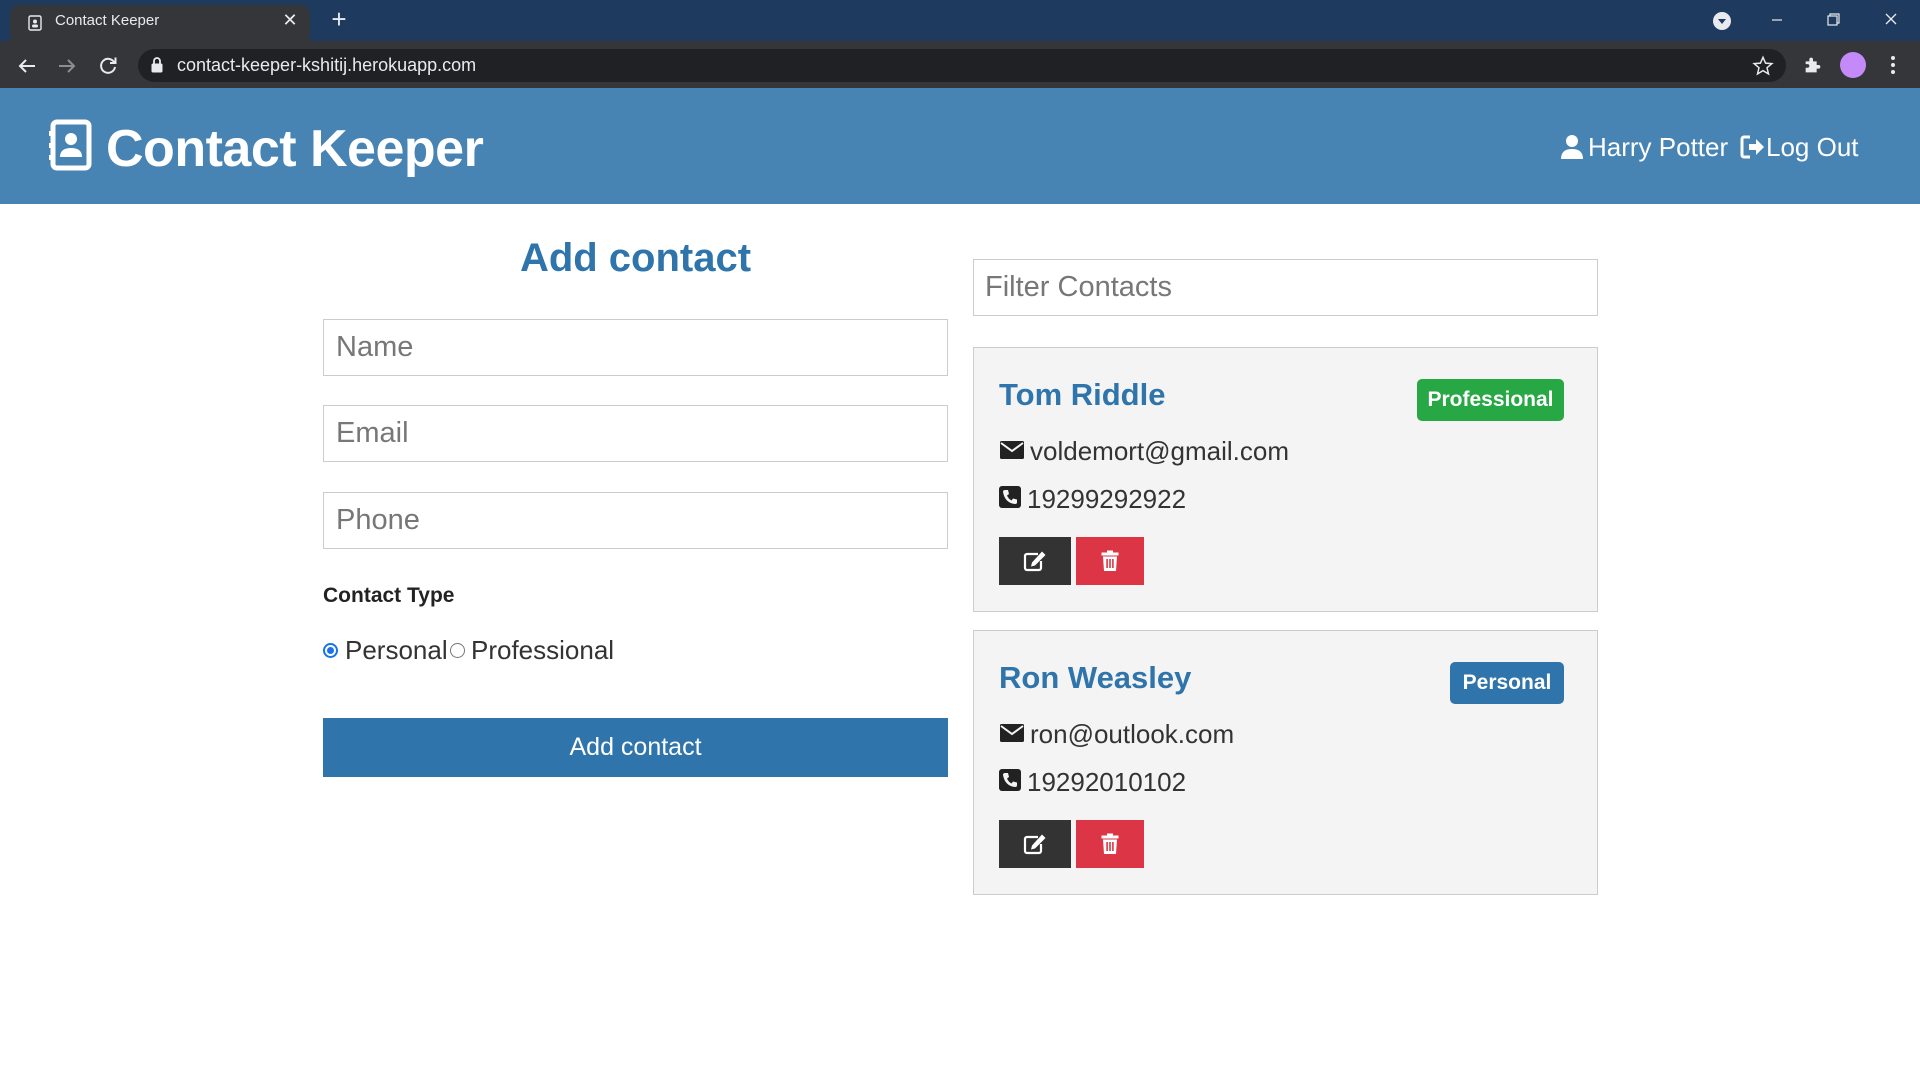 The image size is (1920, 1080). What do you see at coordinates (35, 23) in the screenshot?
I see `tab-favicon-icon` at bounding box center [35, 23].